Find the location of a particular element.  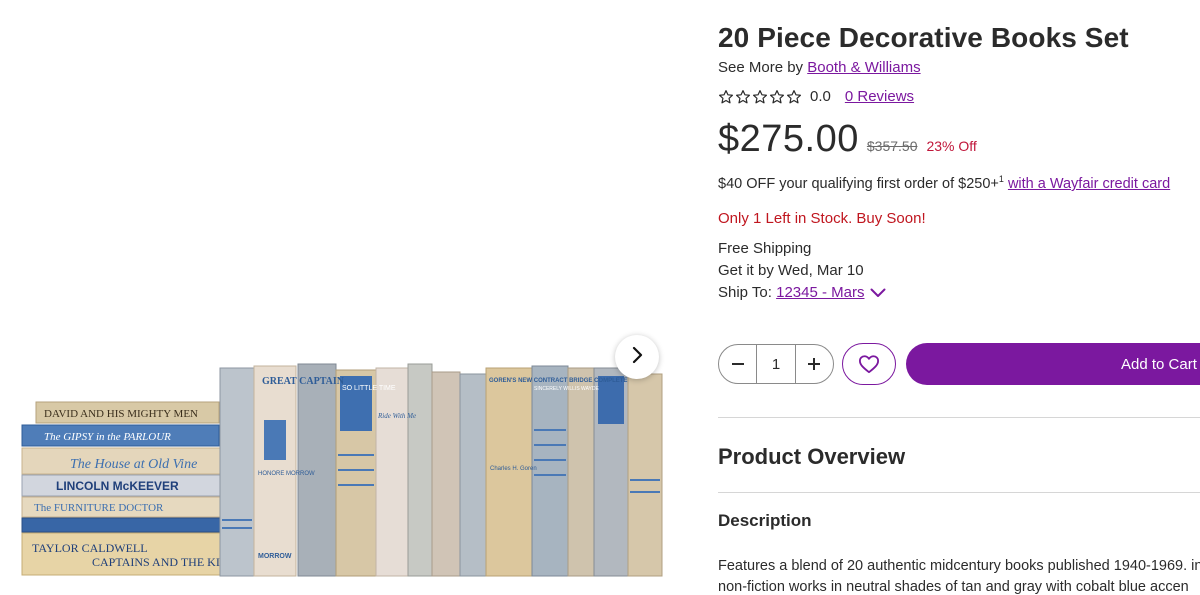

ship-to-label: Ship To: is located at coordinates (745, 292).